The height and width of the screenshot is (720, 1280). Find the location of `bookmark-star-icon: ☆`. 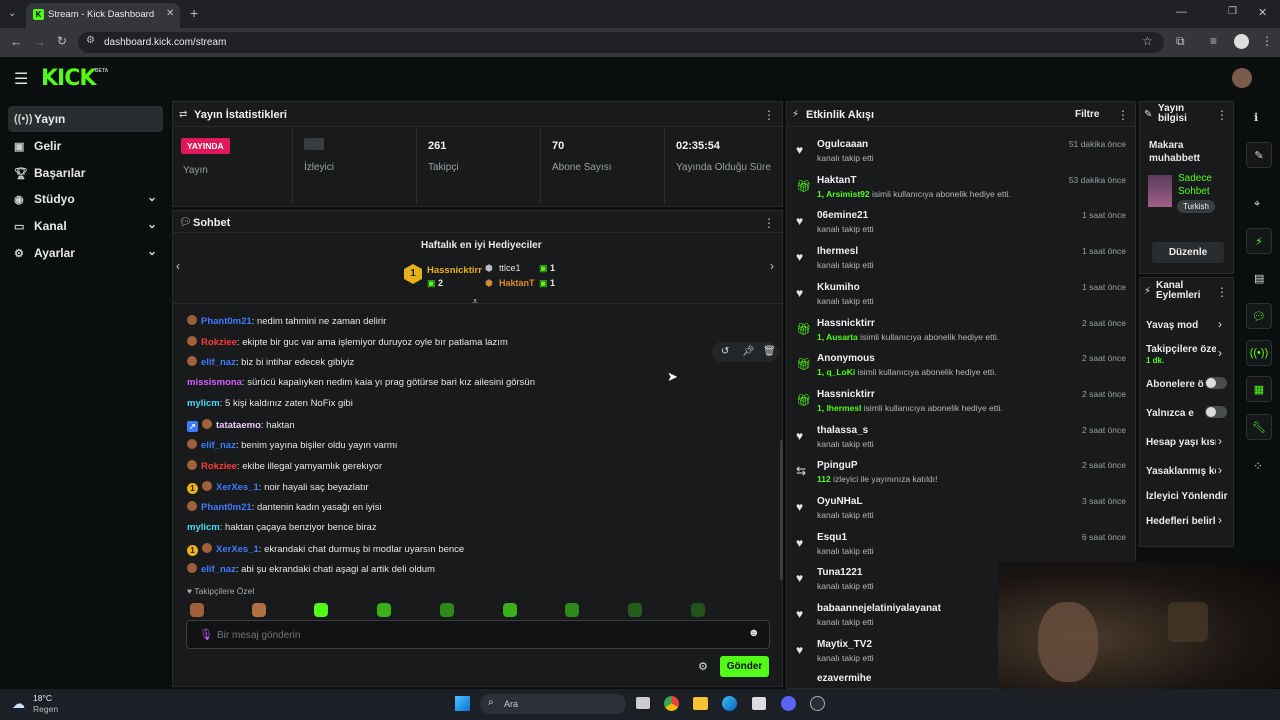

bookmark-star-icon: ☆ is located at coordinates (1147, 41).